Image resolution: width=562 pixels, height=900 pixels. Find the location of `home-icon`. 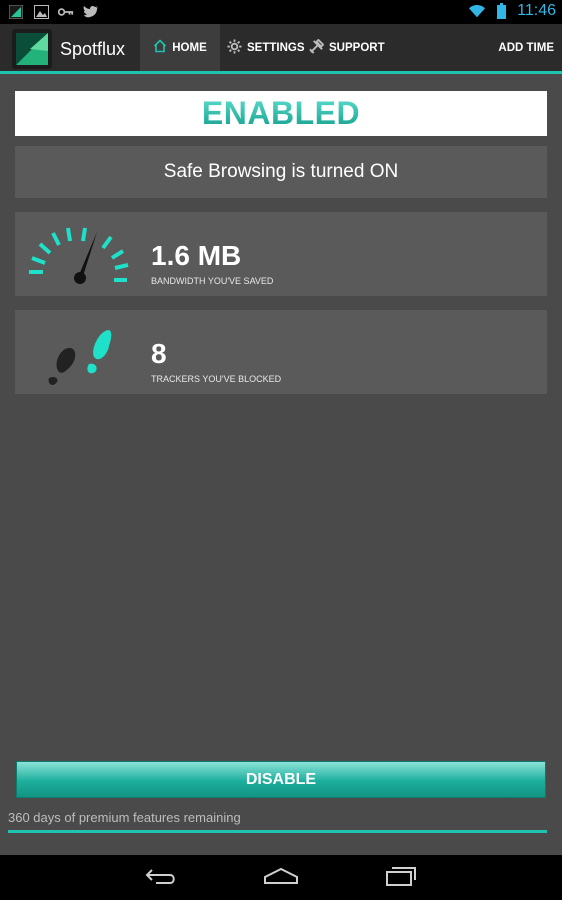

home-icon is located at coordinates (160, 47).